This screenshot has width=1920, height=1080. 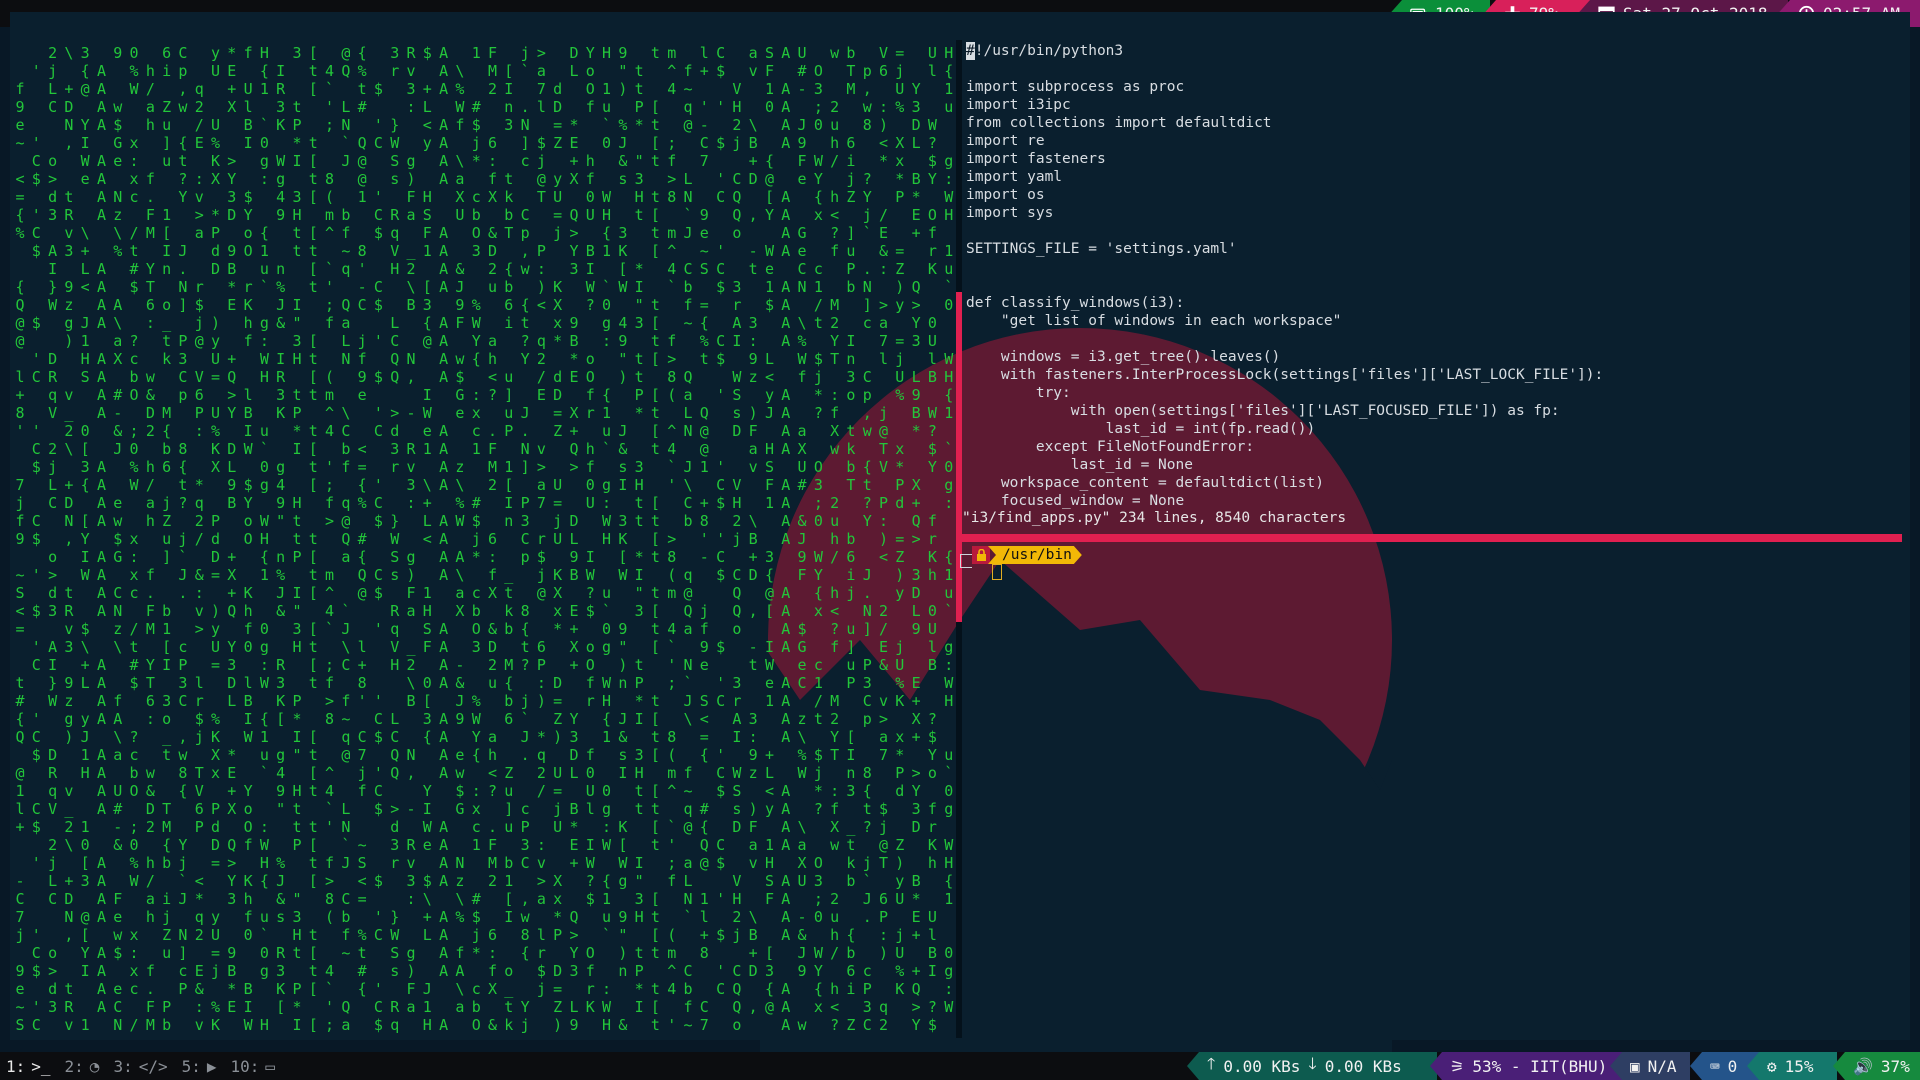 I want to click on workspace-10: 10: ▭, so click(x=253, y=1066).